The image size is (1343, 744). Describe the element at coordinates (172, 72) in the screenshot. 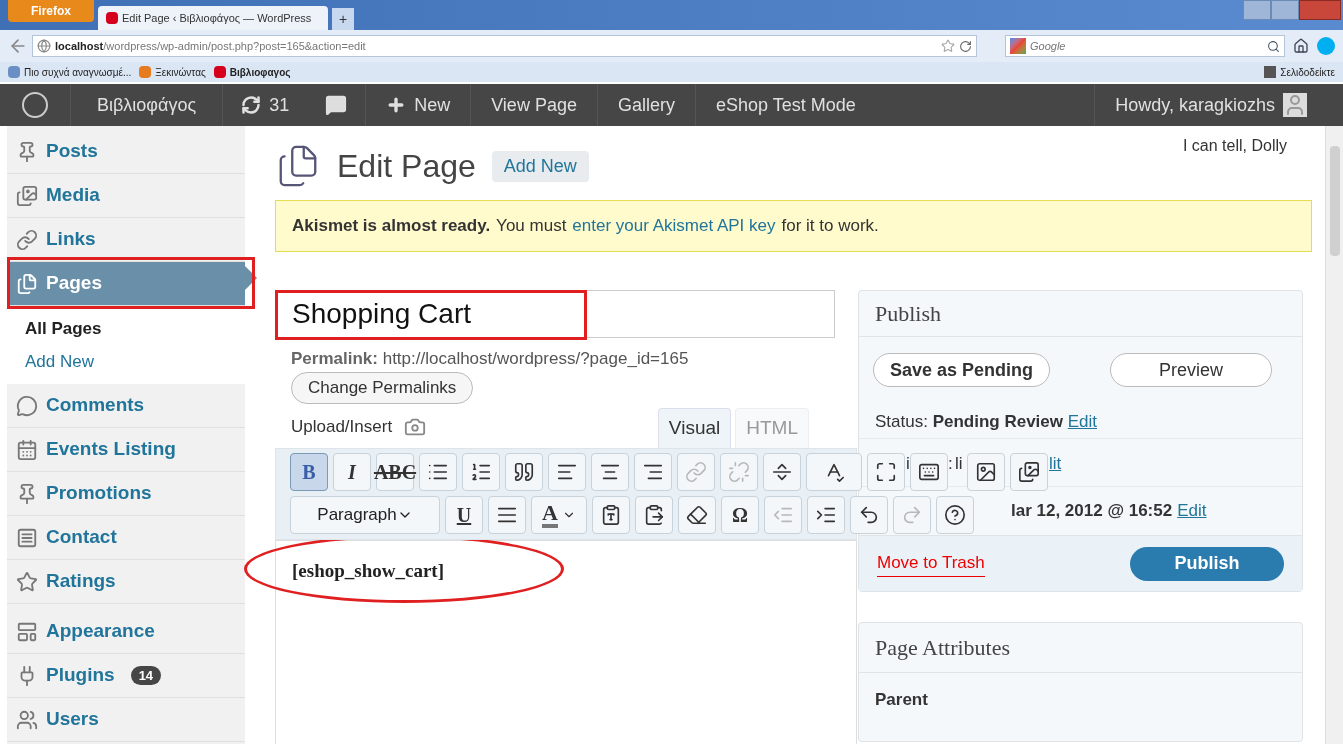

I see `bookmark-link: Ξεκινώντας` at that location.